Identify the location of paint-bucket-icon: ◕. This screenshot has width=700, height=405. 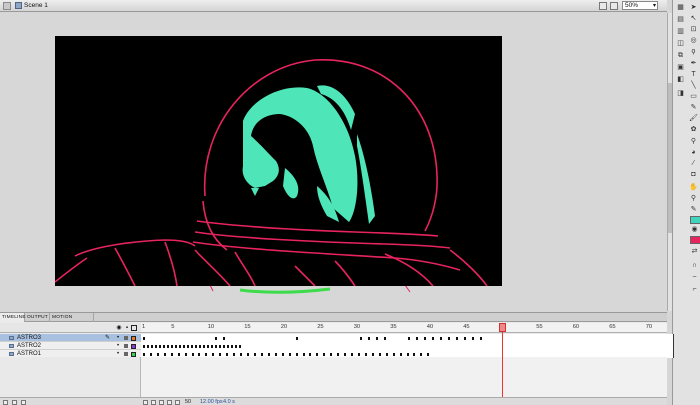
(693, 153).